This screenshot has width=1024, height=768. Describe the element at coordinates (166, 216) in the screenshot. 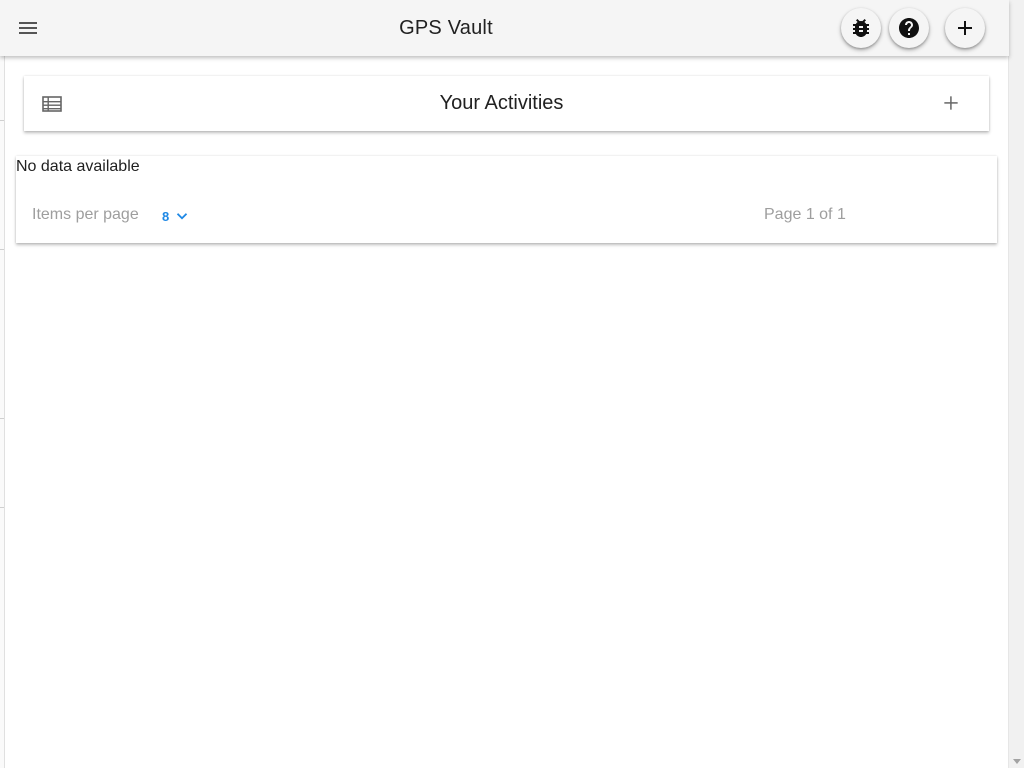

I see `items-per-page-value: 8` at that location.